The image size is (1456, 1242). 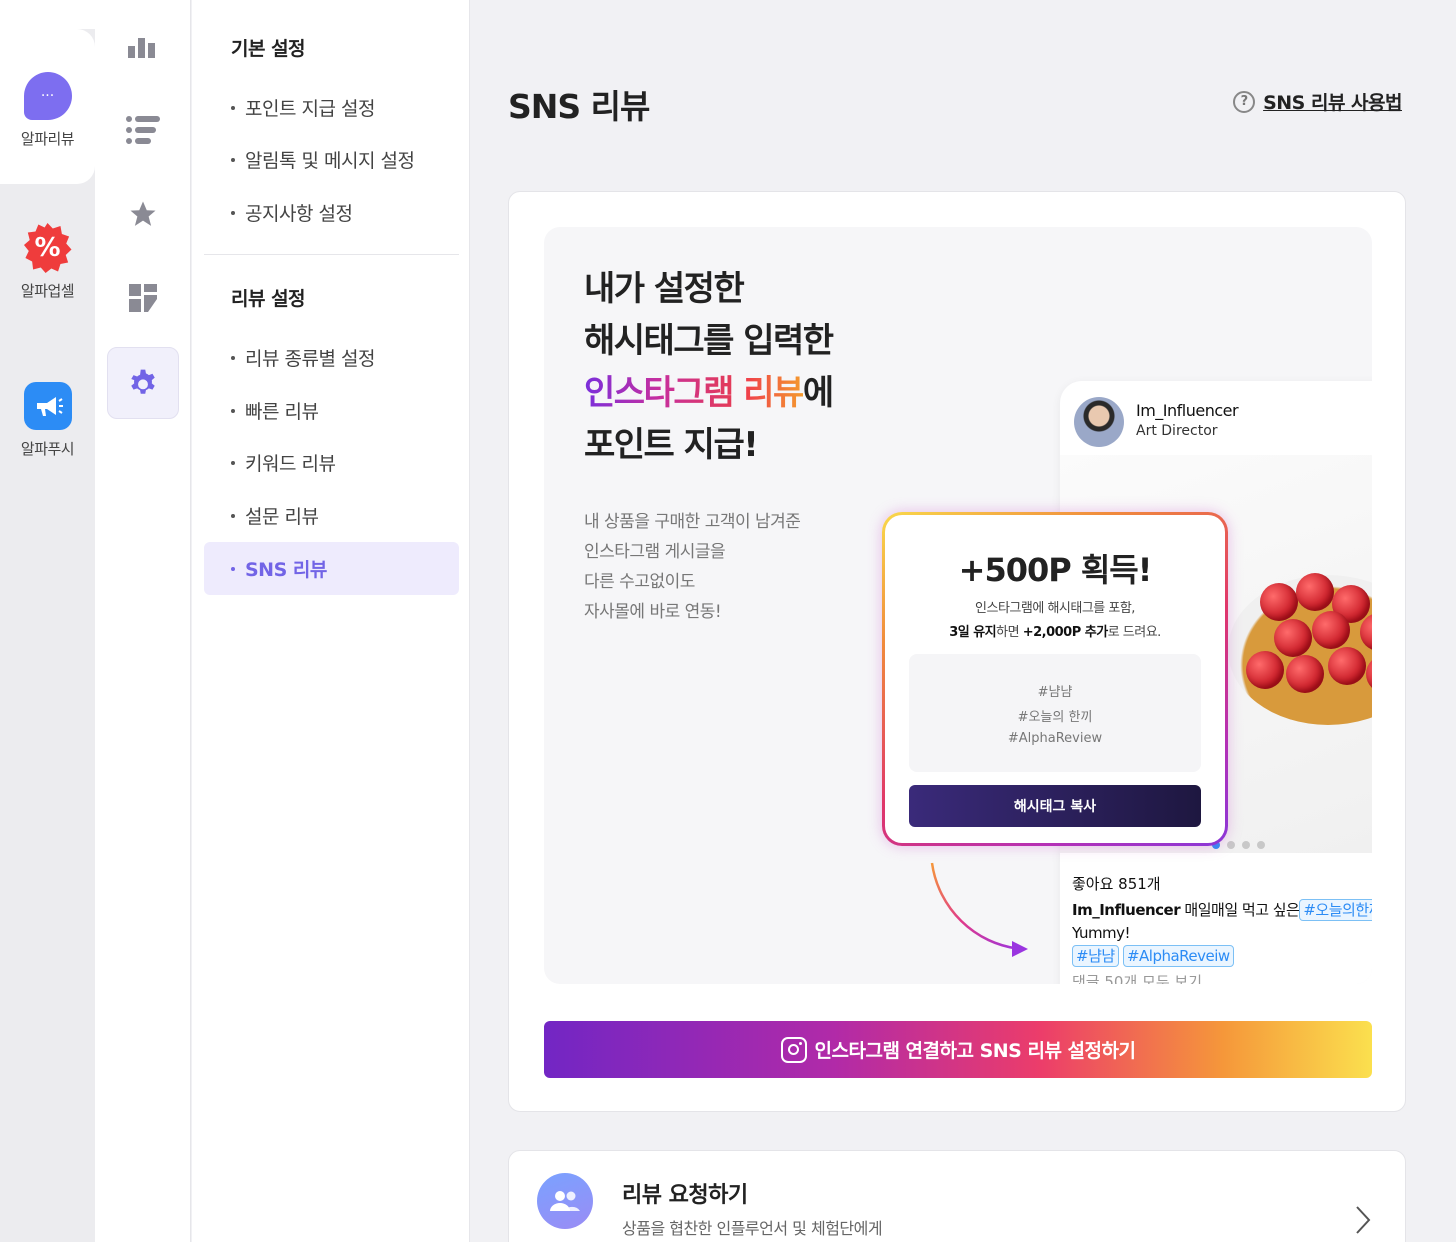 I want to click on help-link: ? SNS 리뷰 사용법, so click(x=1317, y=101).